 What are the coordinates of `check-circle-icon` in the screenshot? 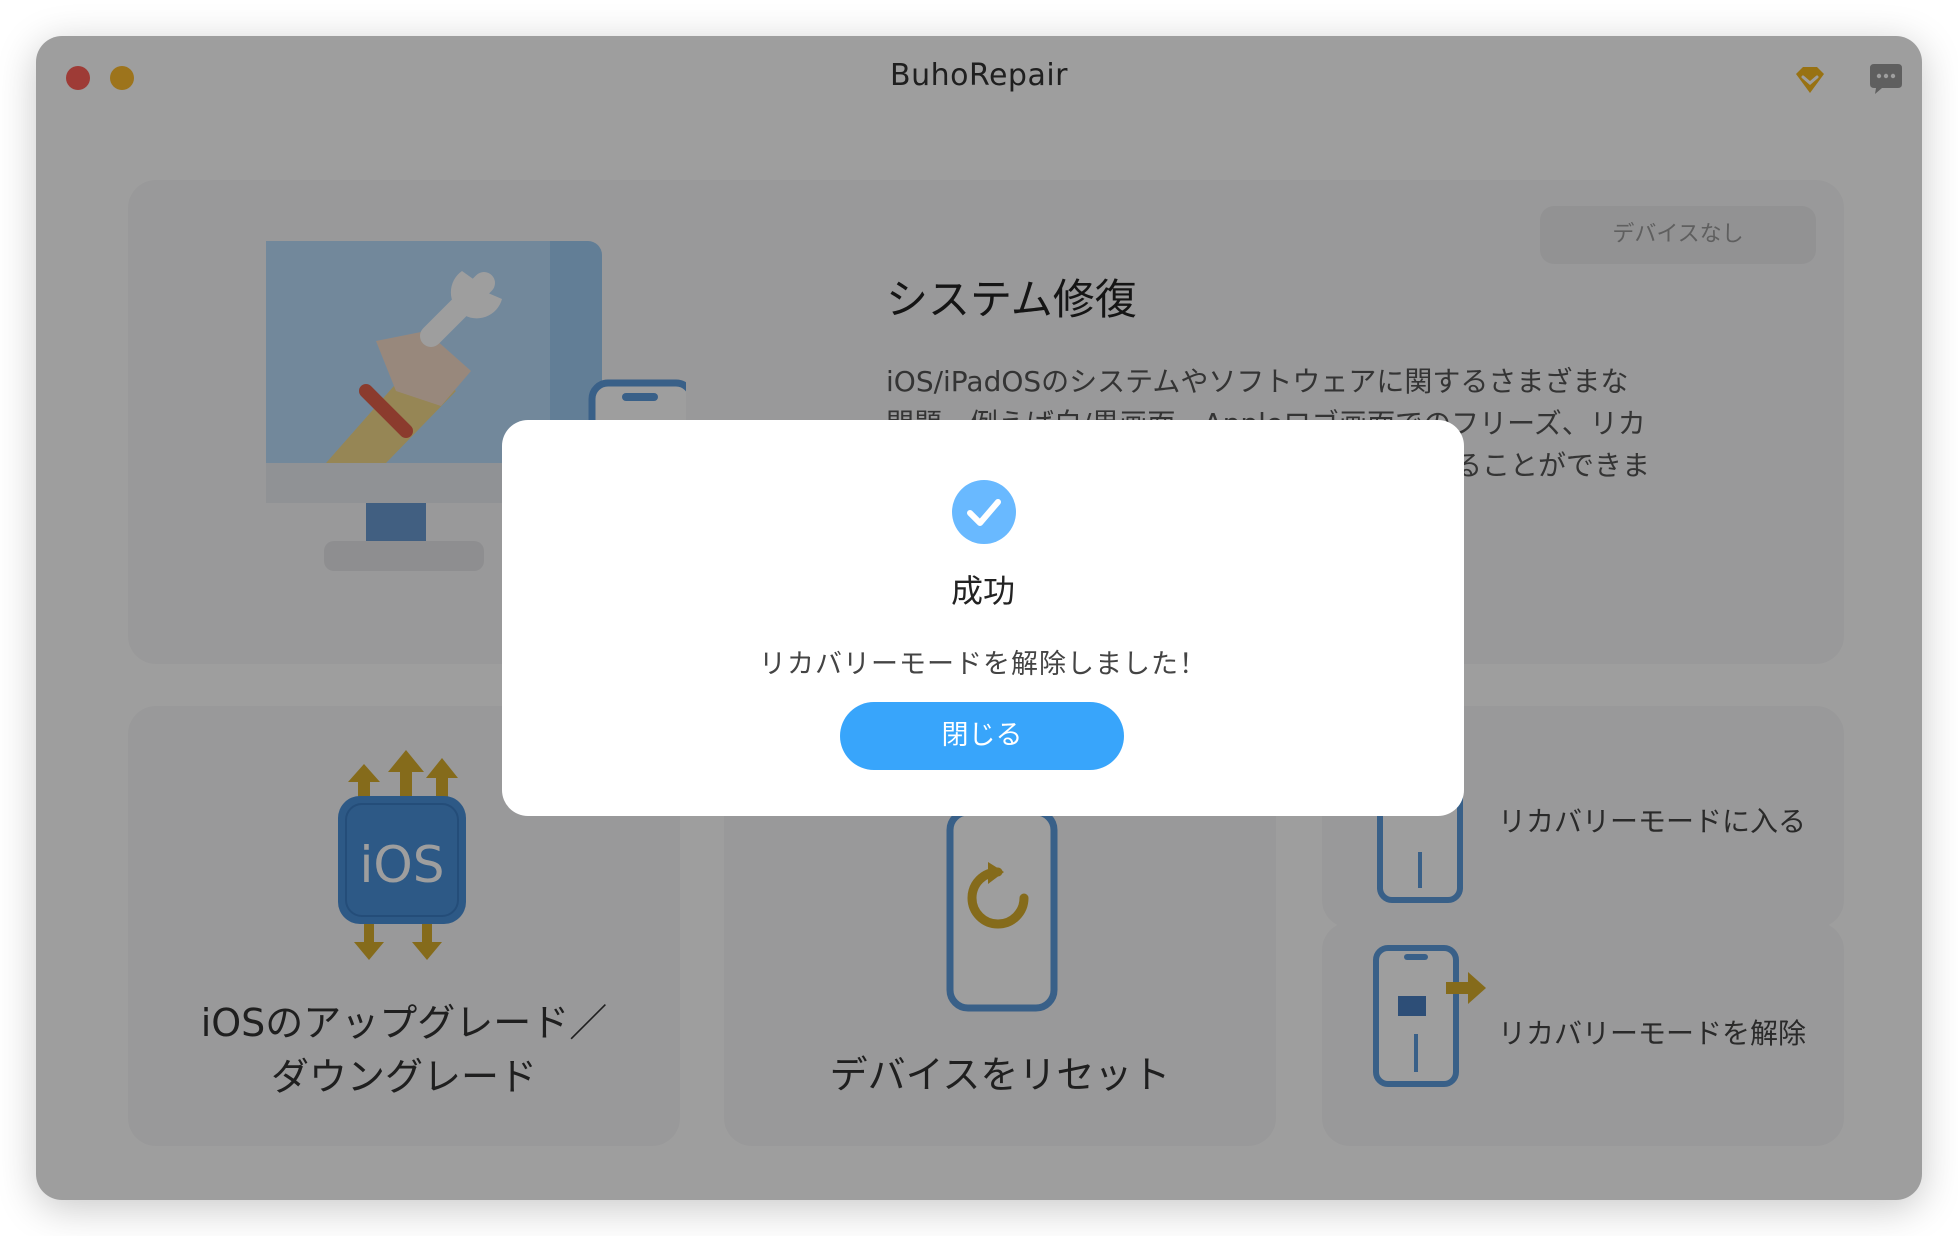 It's located at (984, 512).